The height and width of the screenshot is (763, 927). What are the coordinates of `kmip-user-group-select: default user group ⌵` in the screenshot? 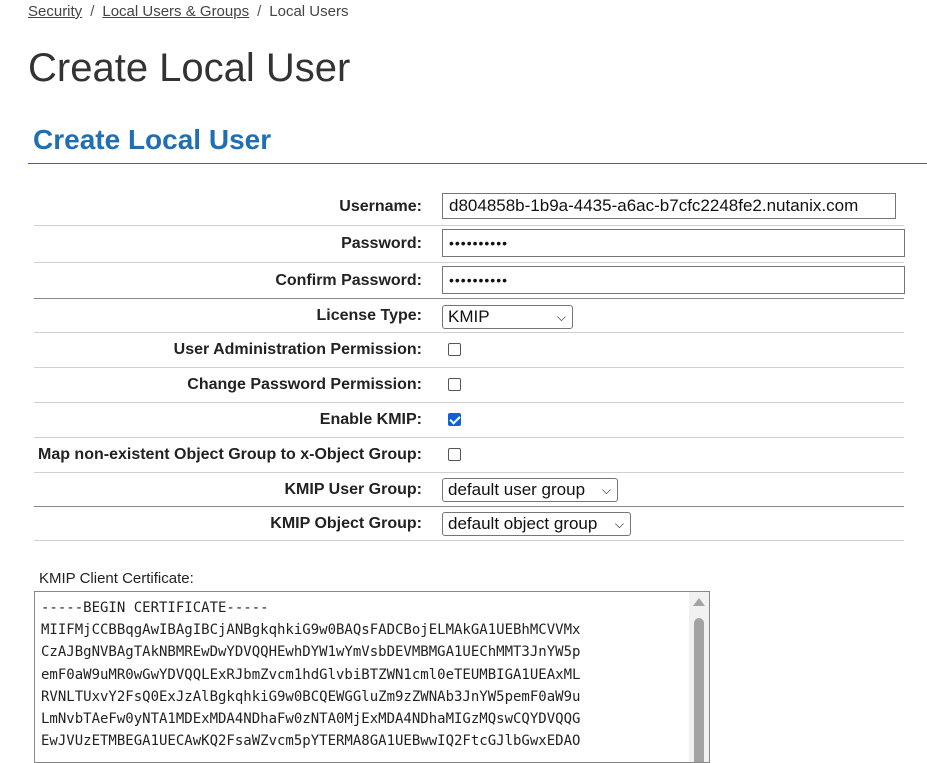 It's located at (530, 490).